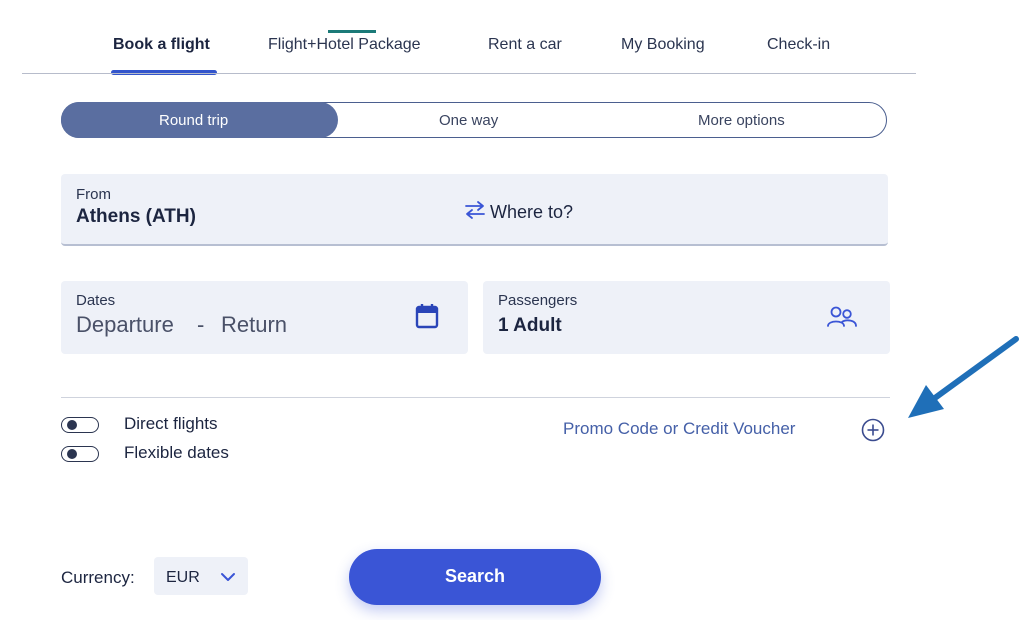 The width and height of the screenshot is (1024, 620). What do you see at coordinates (963, 377) in the screenshot?
I see `annotation-arrow-icon` at bounding box center [963, 377].